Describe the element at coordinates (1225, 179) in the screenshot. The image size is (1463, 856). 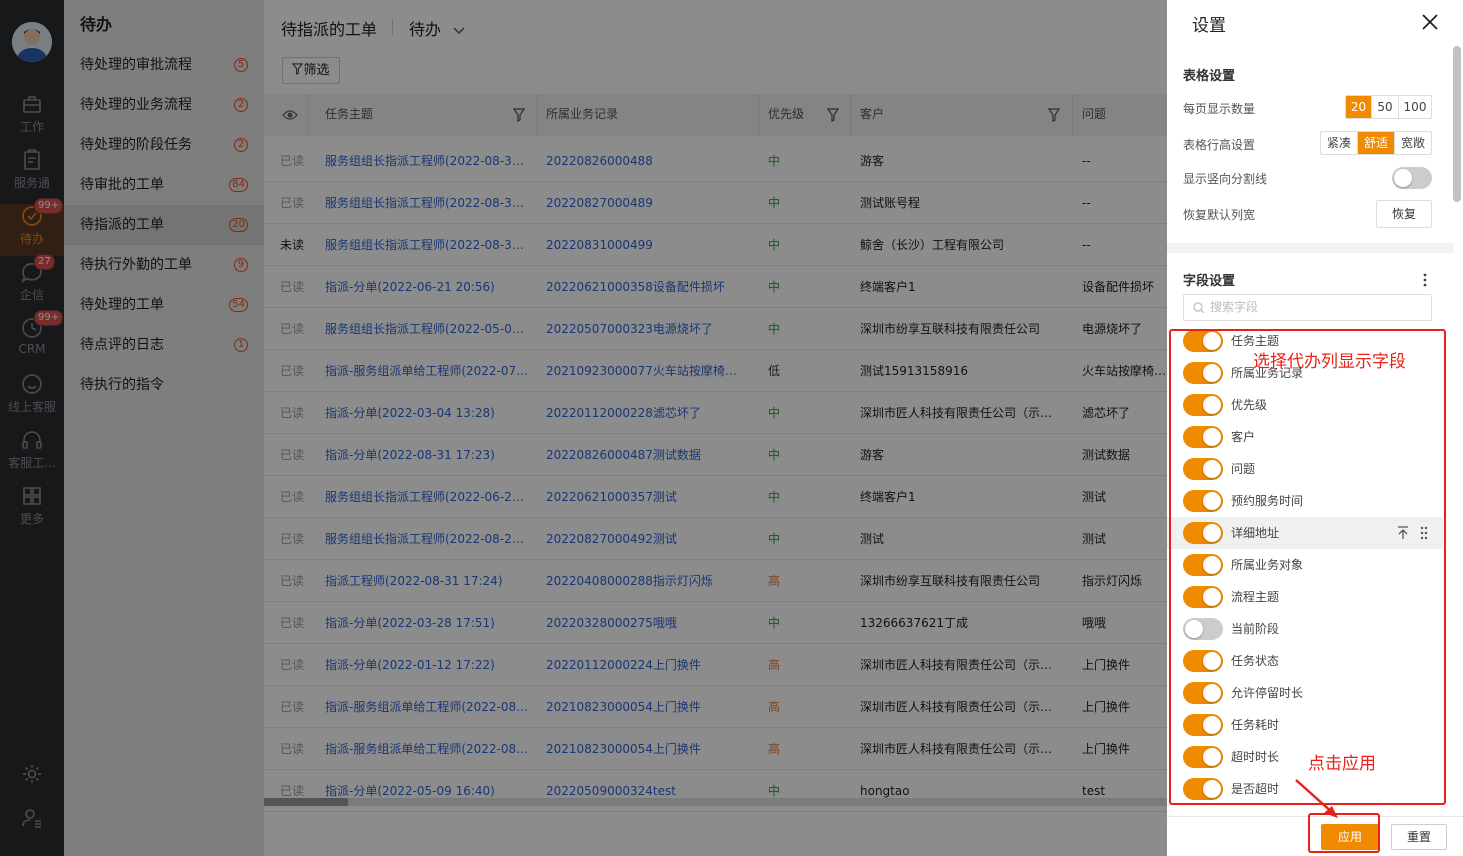
I see `vertical-lines-label: 显示竖向分割线` at that location.